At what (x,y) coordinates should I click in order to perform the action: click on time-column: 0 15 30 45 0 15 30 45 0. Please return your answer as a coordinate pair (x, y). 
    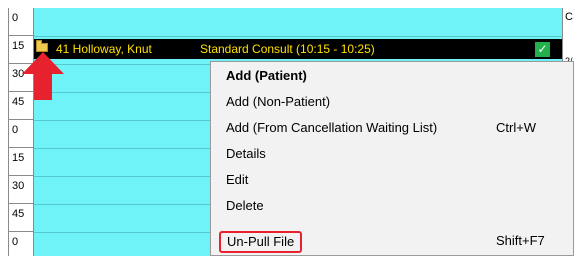
    Looking at the image, I should click on (21, 132).